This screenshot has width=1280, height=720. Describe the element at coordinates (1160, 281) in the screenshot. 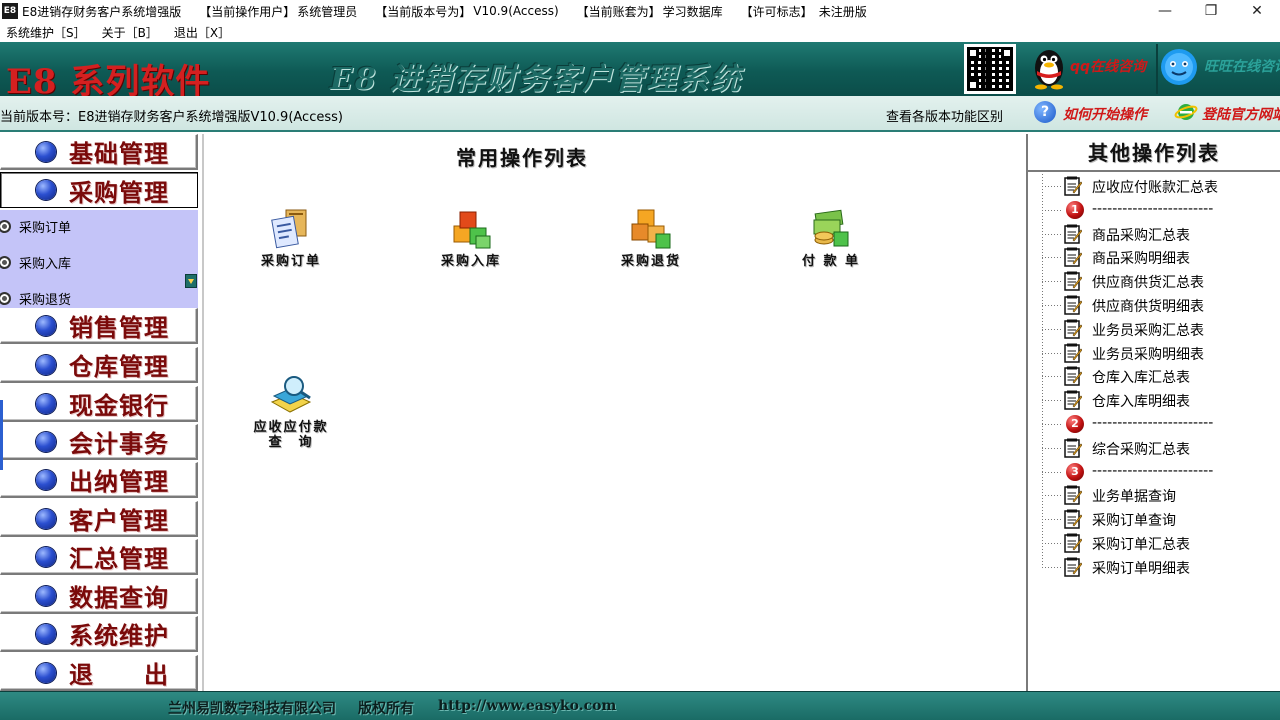

I see `tree-item-report: 供应商供货汇总表` at that location.